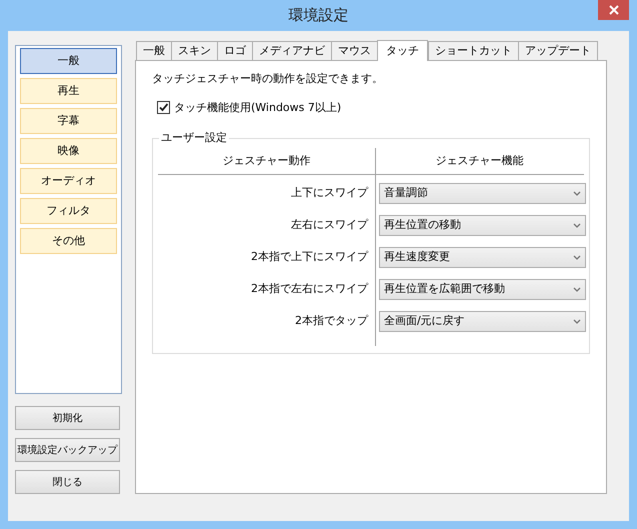  What do you see at coordinates (68, 61) in the screenshot?
I see `category-item: 一般` at bounding box center [68, 61].